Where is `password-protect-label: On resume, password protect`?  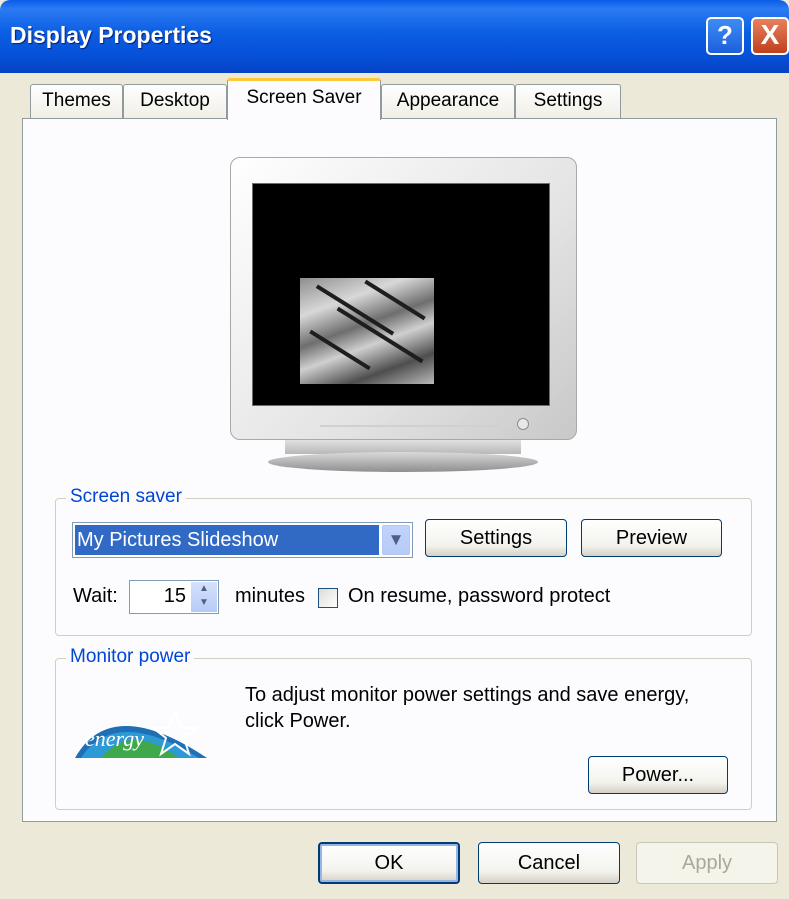
password-protect-label: On resume, password protect is located at coordinates (479, 596).